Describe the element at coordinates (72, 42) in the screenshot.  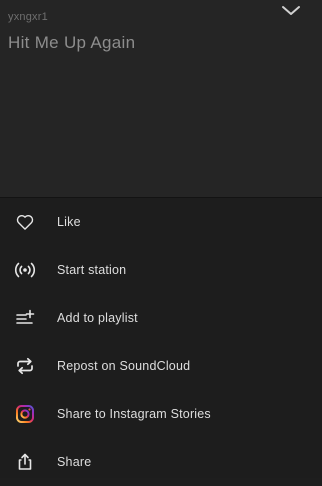
I see `track-title: Hit Me Up Again` at that location.